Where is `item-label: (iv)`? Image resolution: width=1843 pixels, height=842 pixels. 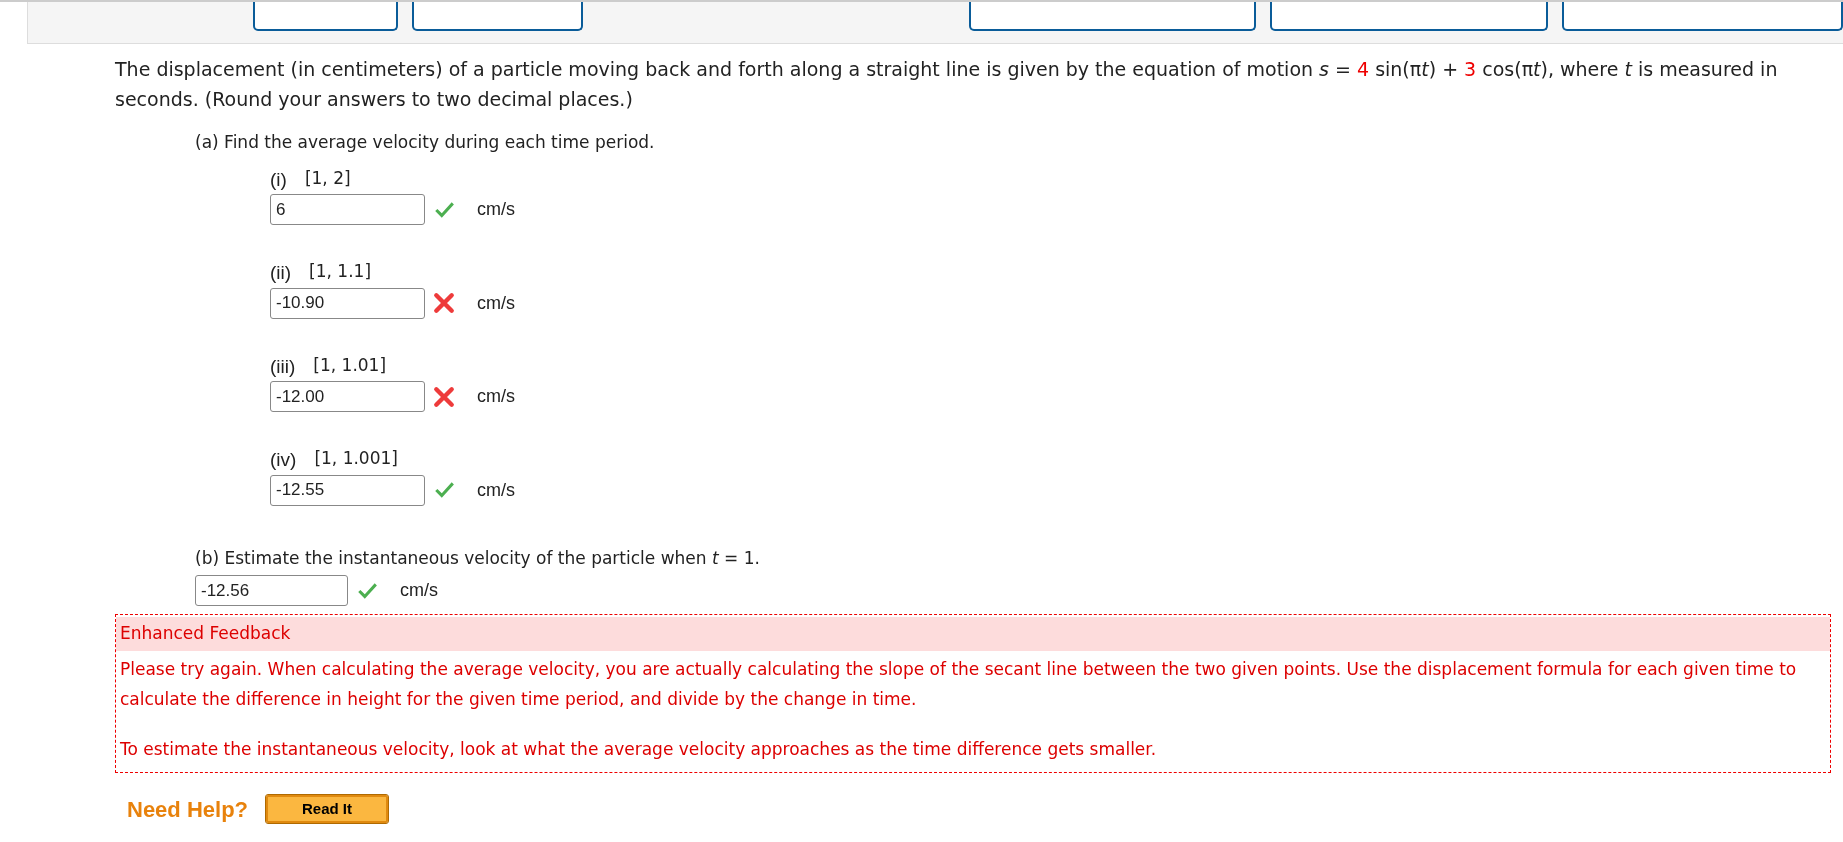
item-label: (iv) is located at coordinates (283, 460).